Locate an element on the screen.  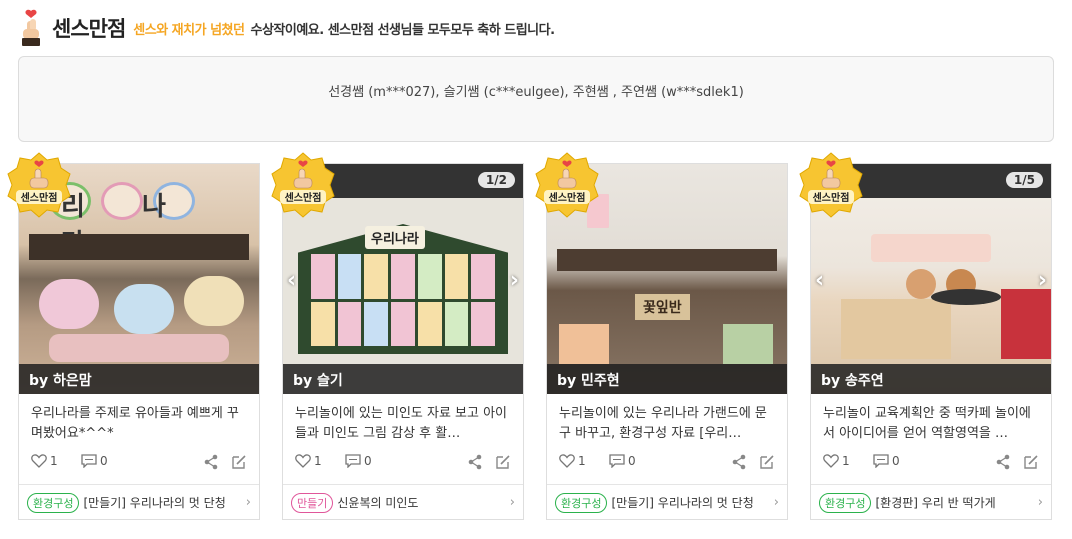
header-text: 수상작이예요. 센스만점 선생님들 모두모두 축하 드립니다. is located at coordinates (402, 30).